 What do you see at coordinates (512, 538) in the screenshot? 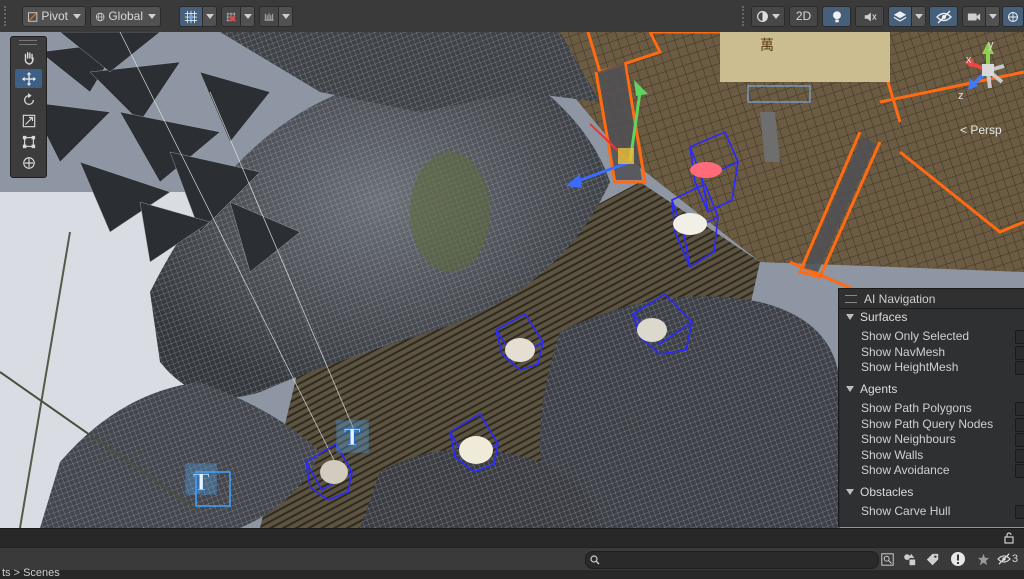
I see `panel-splitter` at bounding box center [512, 538].